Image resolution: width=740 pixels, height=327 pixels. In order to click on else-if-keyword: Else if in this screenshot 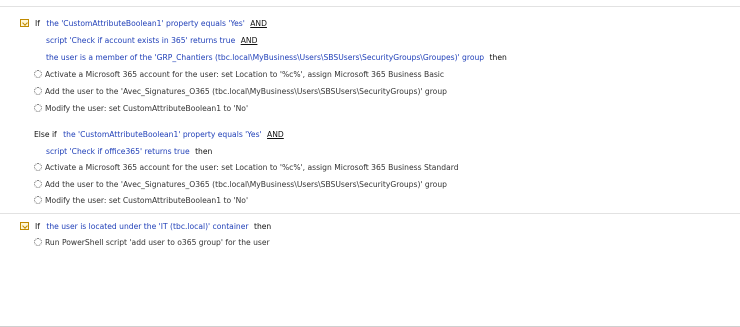, I will do `click(45, 134)`.